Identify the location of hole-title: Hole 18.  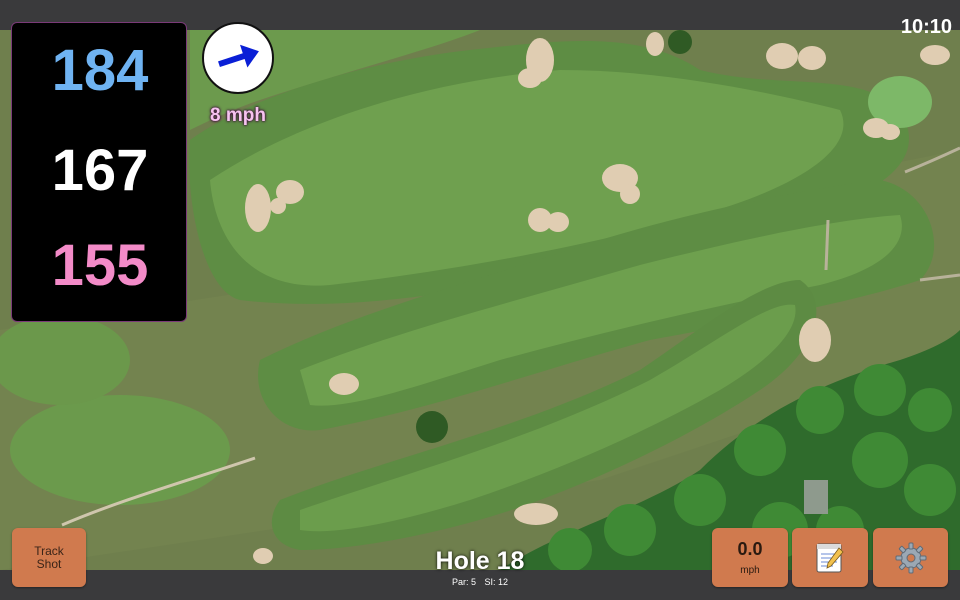
(480, 561).